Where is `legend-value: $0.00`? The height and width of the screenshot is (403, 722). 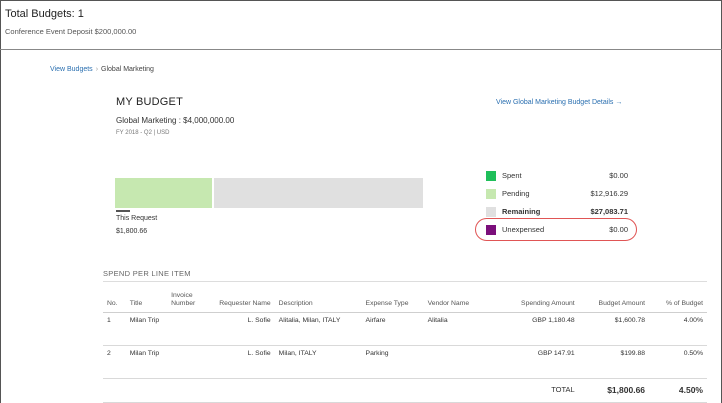 legend-value: $0.00 is located at coordinates (618, 175).